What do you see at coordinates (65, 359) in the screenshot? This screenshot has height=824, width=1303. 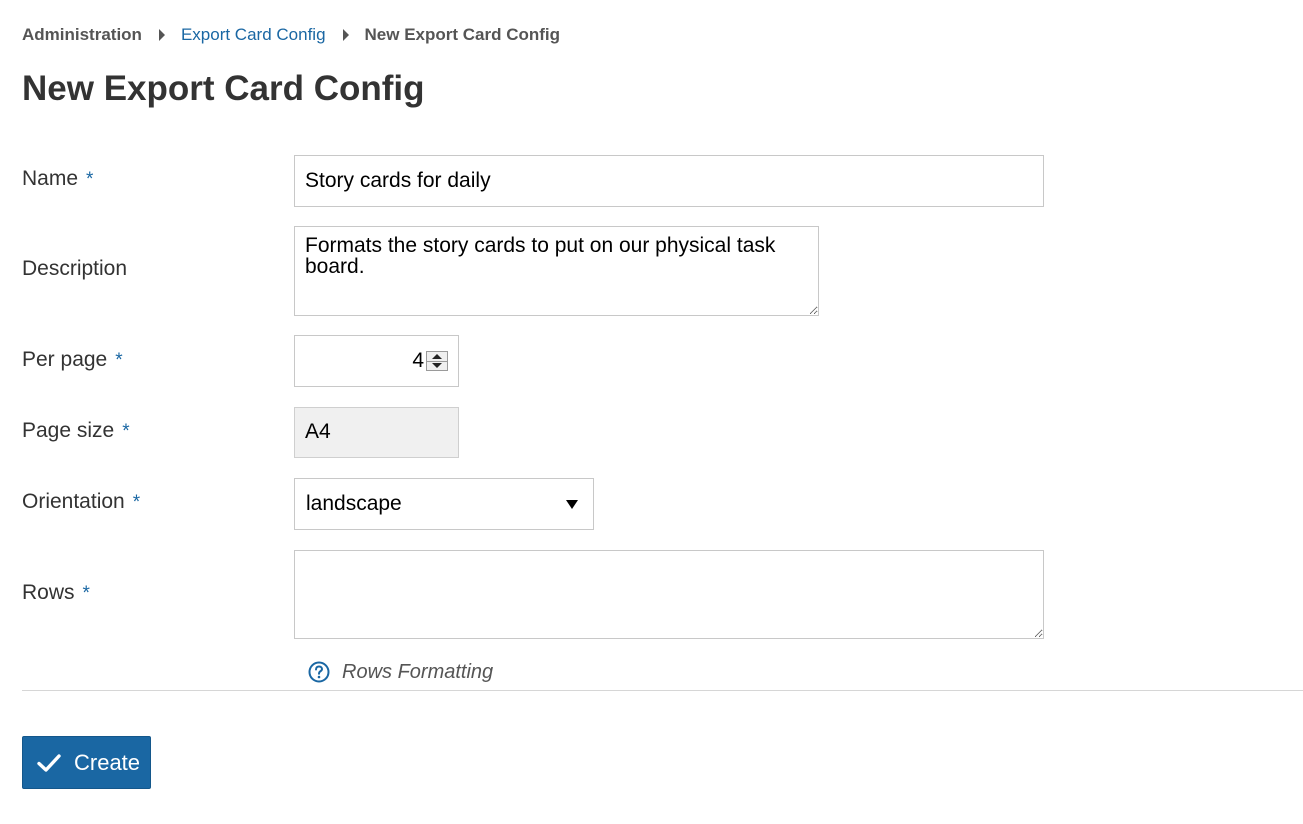 I see `per-page-label-text: Per page` at bounding box center [65, 359].